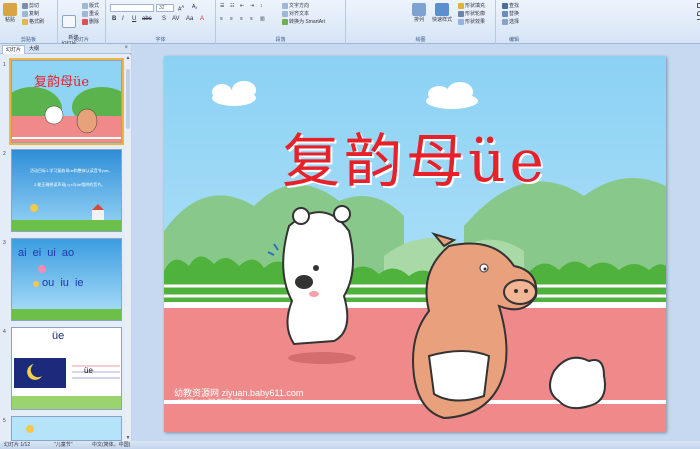 This screenshot has height=449, width=700. What do you see at coordinates (252, 6) in the screenshot?
I see `increase-indent-icon: ⇥` at bounding box center [252, 6].